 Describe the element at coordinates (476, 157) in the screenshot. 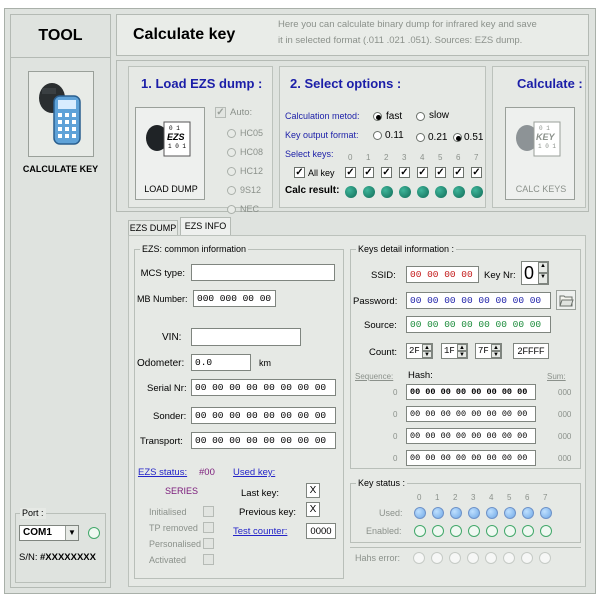

I see `key-number-7: 7` at that location.